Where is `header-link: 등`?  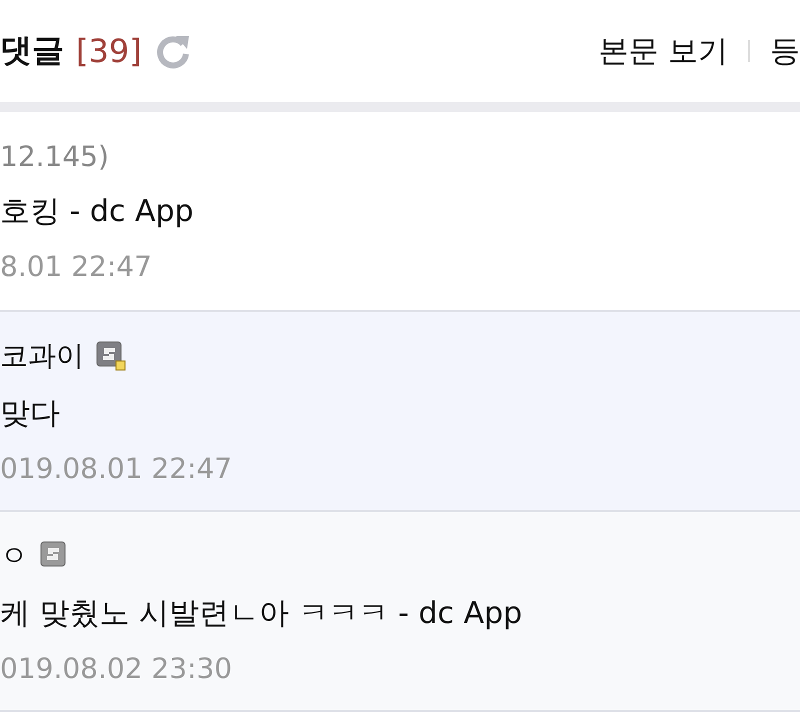
header-link: 등 is located at coordinates (785, 51).